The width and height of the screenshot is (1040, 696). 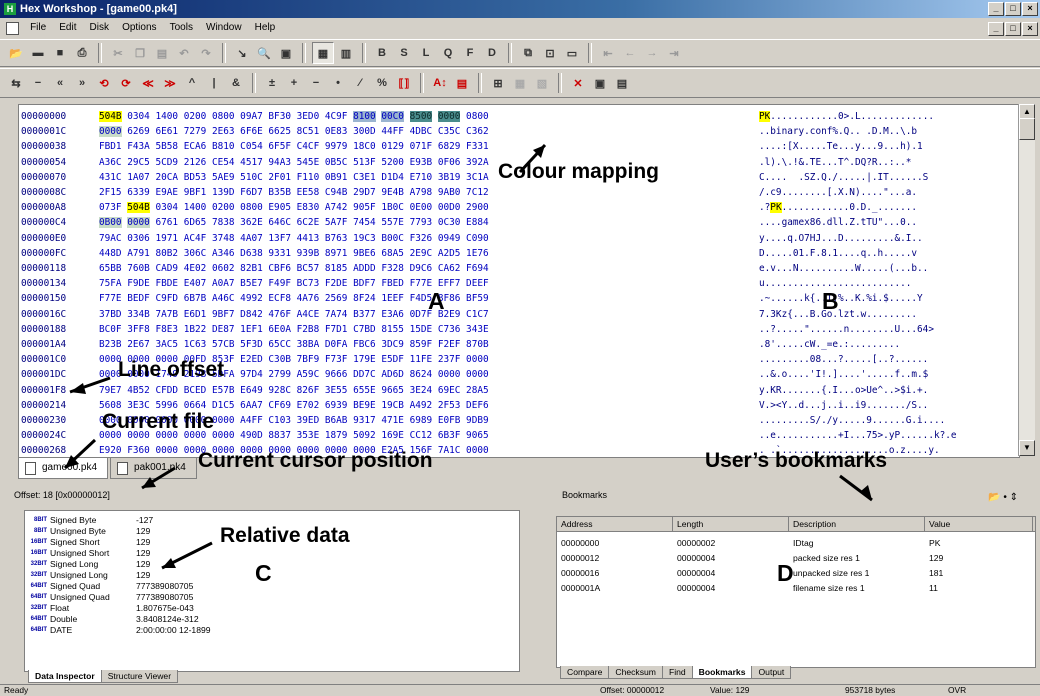 I want to click on annotation-label-b: B, so click(x=830, y=301).